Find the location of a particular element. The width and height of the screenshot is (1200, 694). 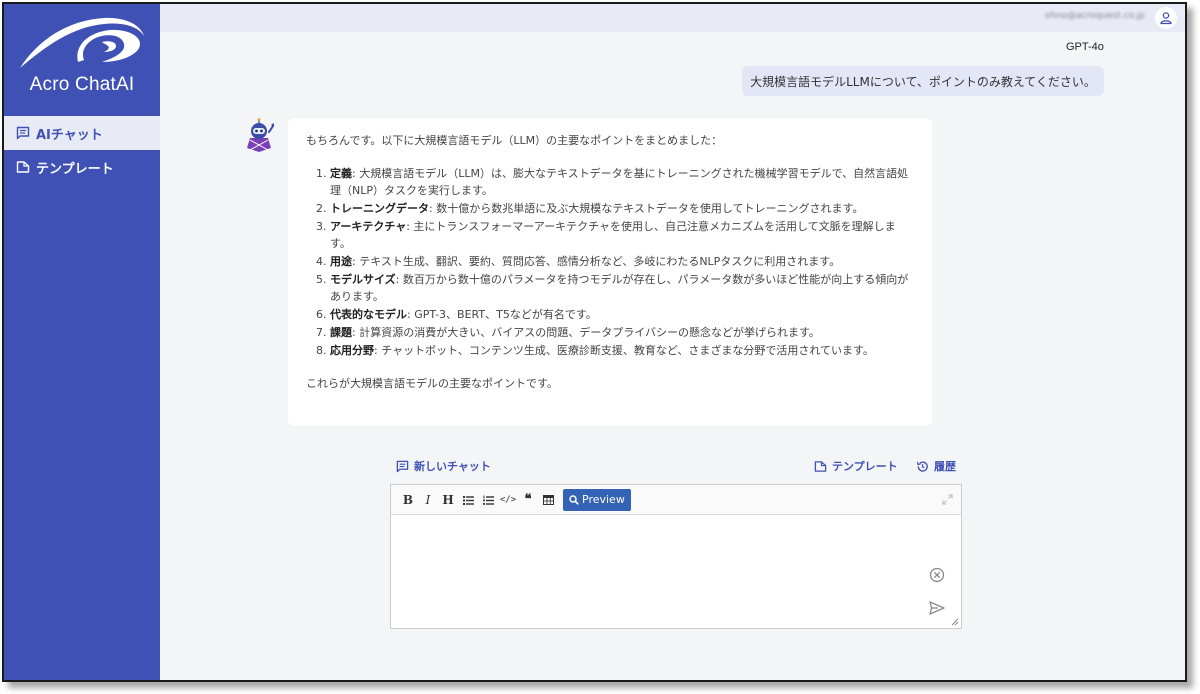

user-avatar is located at coordinates (1166, 18).